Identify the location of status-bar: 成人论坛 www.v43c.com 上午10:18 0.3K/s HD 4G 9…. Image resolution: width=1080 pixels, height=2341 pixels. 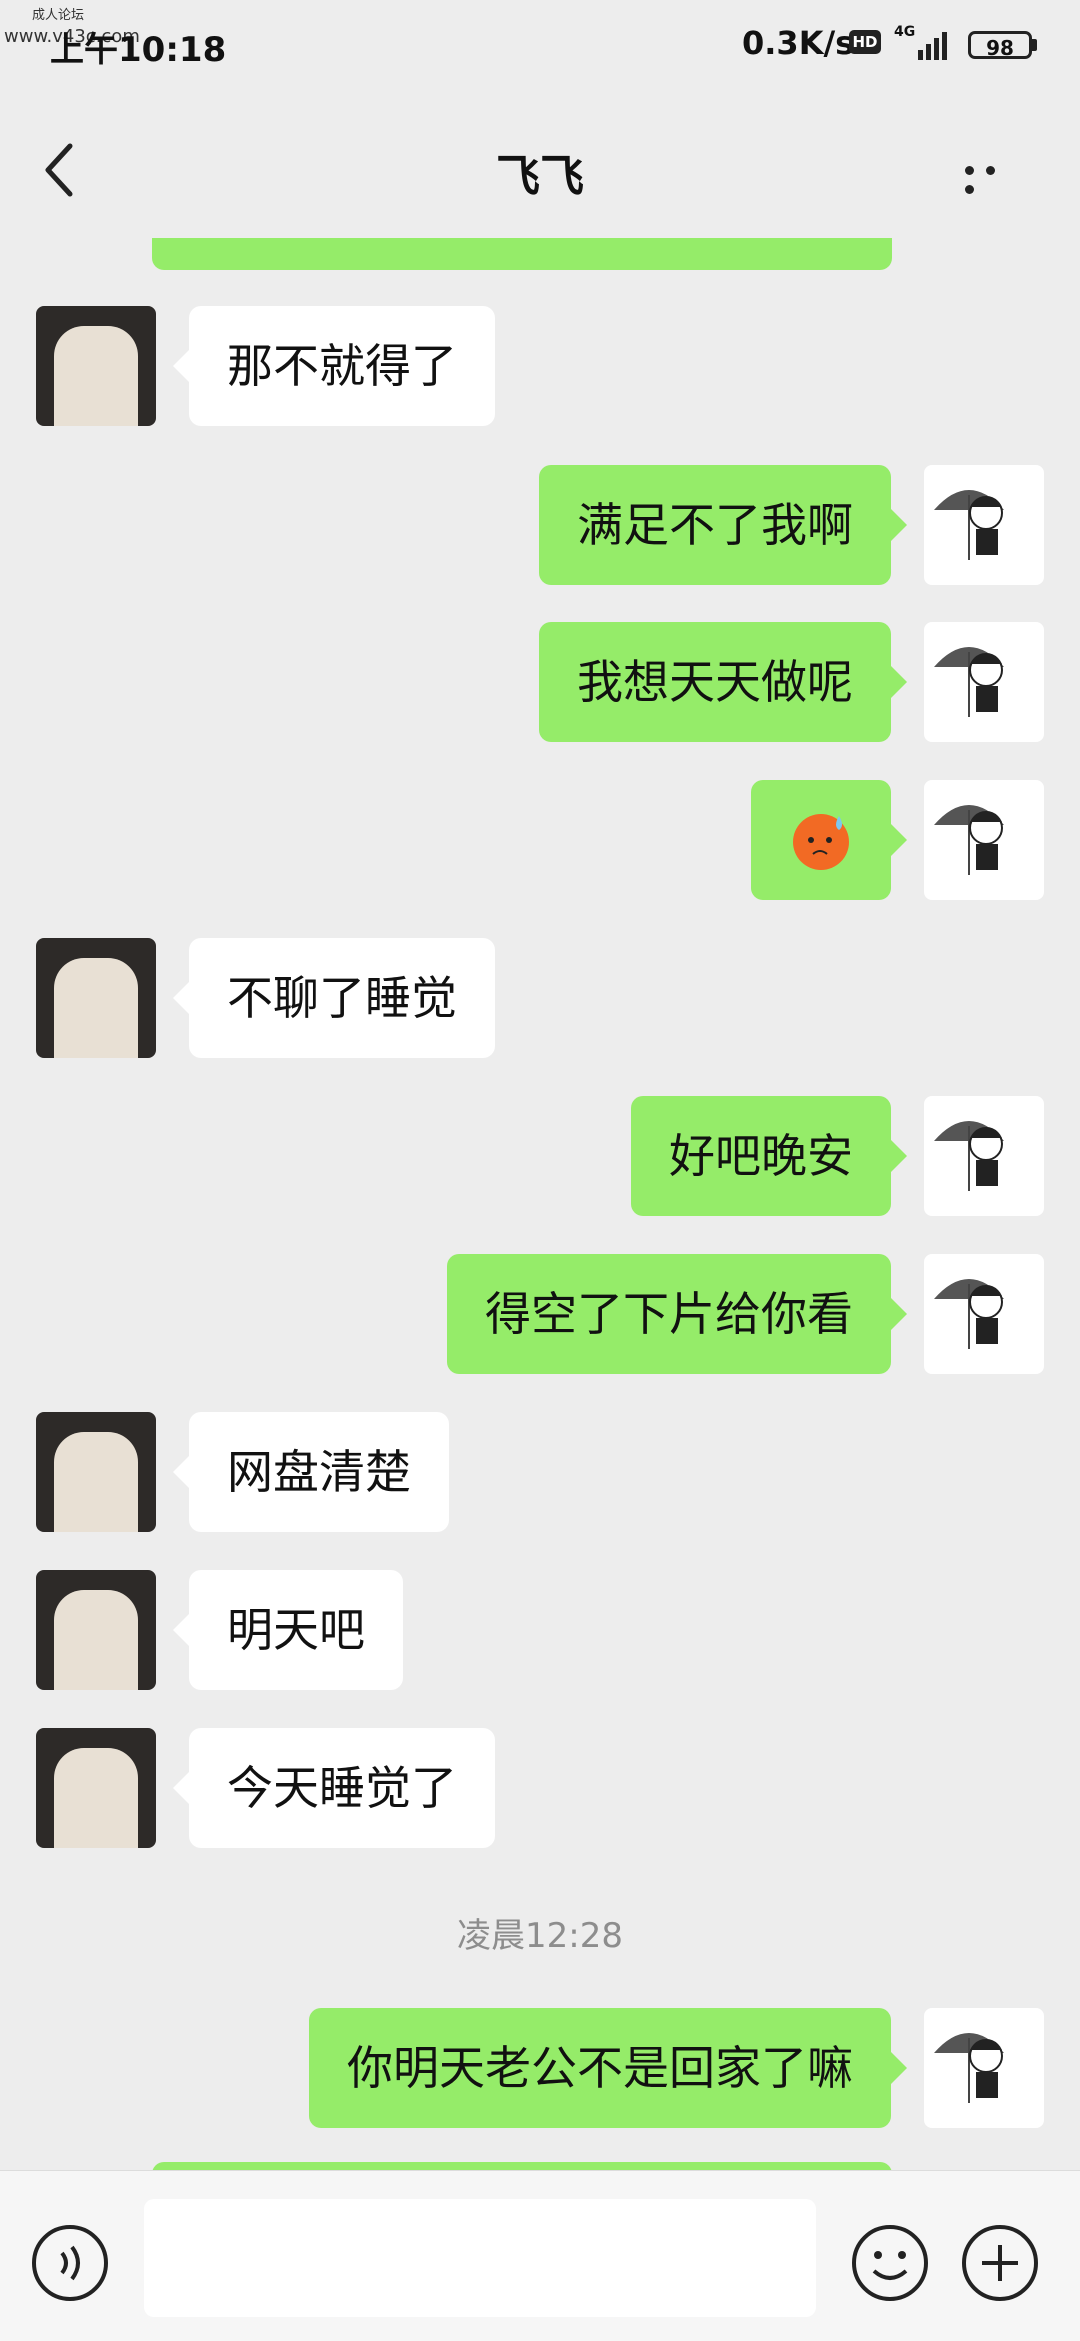
(540, 45).